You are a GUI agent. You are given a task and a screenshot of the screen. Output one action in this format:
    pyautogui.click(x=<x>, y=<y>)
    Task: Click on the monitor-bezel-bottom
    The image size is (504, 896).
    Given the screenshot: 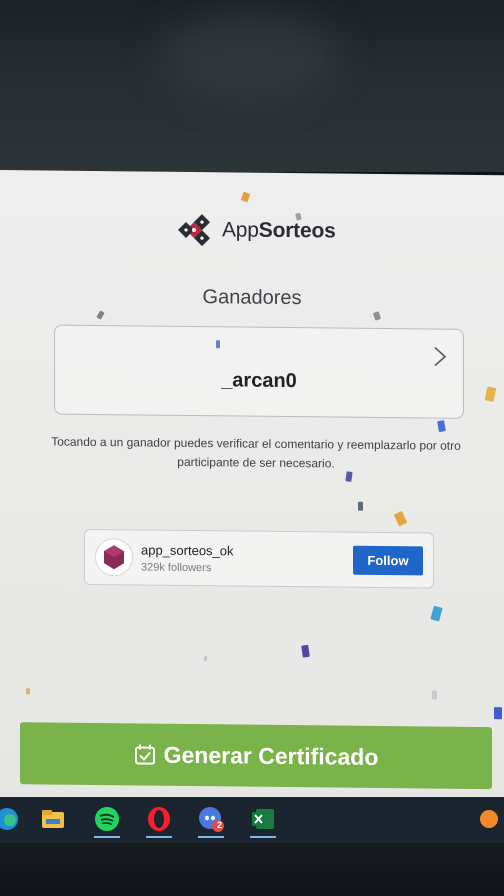 What is the action you would take?
    pyautogui.click(x=252, y=869)
    